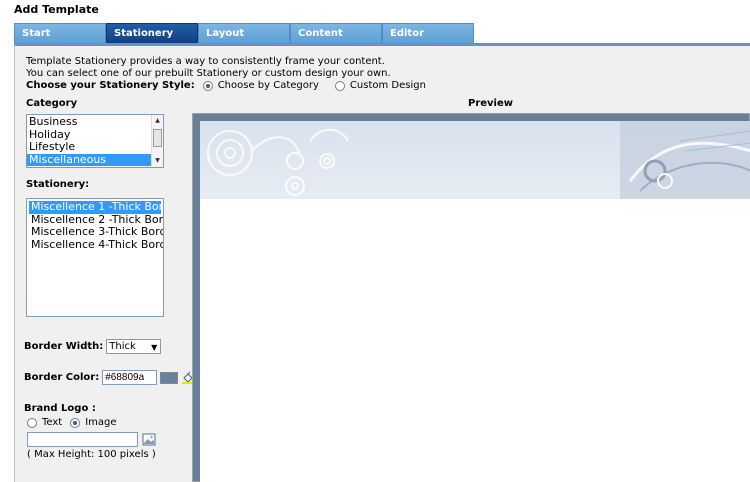 This screenshot has width=750, height=482. I want to click on style-option-custom: Custom Design, so click(380, 85).